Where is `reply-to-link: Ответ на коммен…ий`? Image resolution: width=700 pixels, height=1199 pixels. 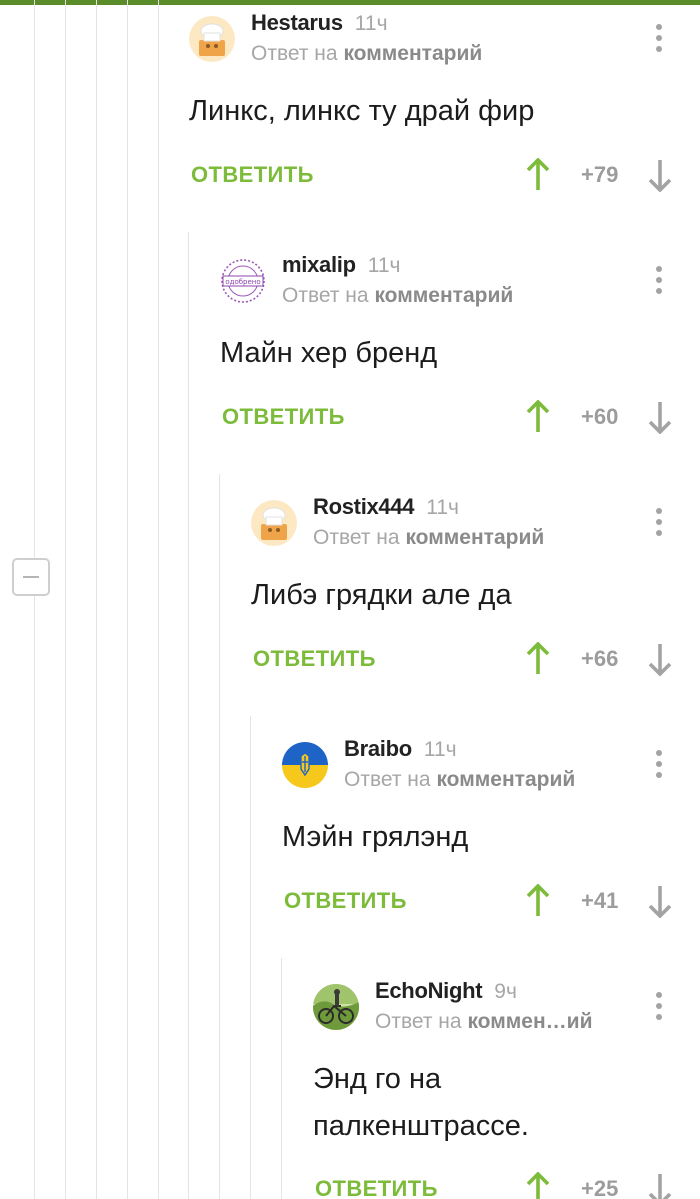 reply-to-link: Ответ на коммен…ий is located at coordinates (483, 1022).